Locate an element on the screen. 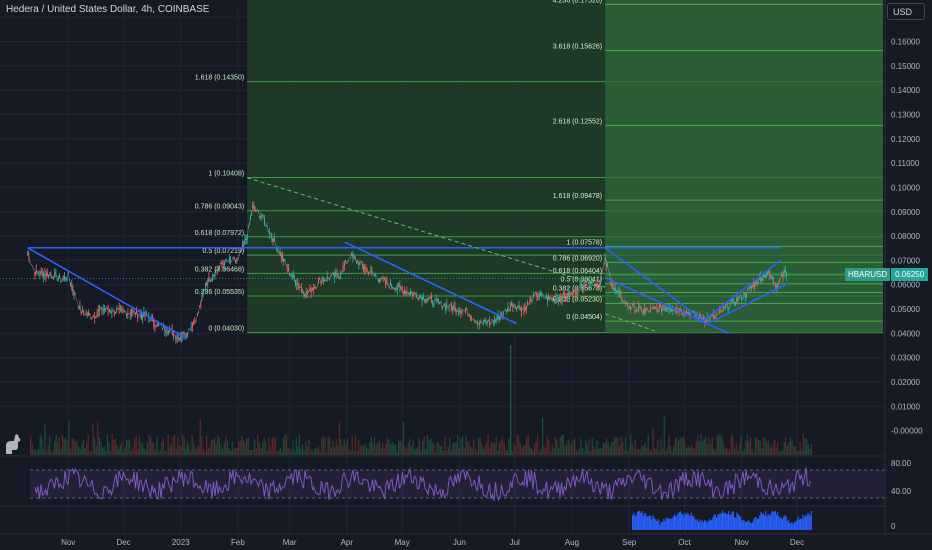  price-badge-value: 0.06250 is located at coordinates (910, 274).